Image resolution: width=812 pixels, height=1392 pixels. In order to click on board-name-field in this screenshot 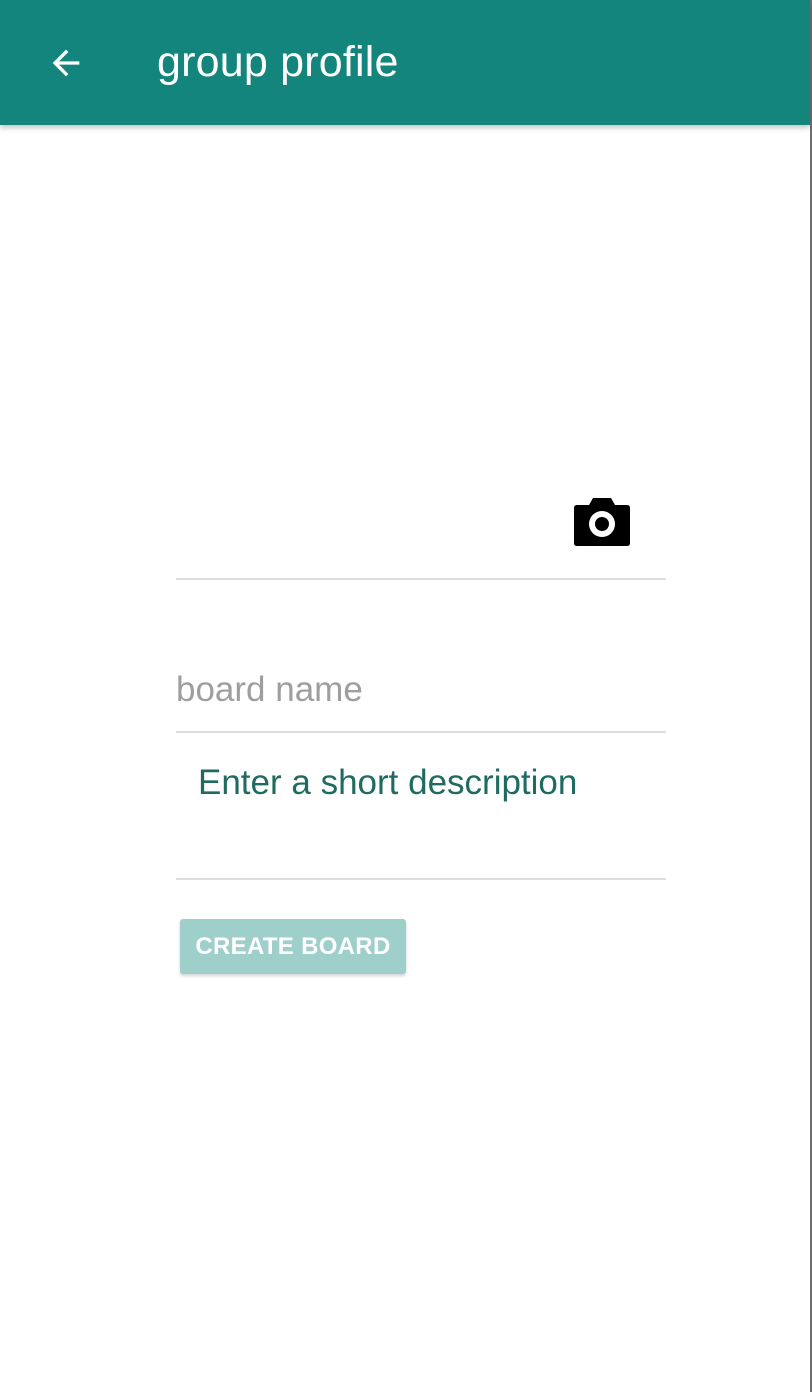, I will do `click(421, 696)`.